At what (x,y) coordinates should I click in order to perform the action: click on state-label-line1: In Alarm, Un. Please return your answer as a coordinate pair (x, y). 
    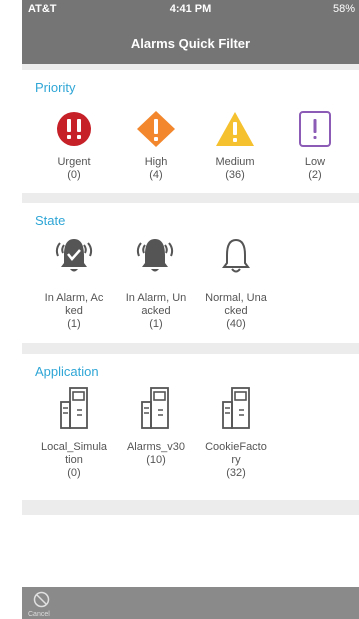
    Looking at the image, I should click on (156, 298).